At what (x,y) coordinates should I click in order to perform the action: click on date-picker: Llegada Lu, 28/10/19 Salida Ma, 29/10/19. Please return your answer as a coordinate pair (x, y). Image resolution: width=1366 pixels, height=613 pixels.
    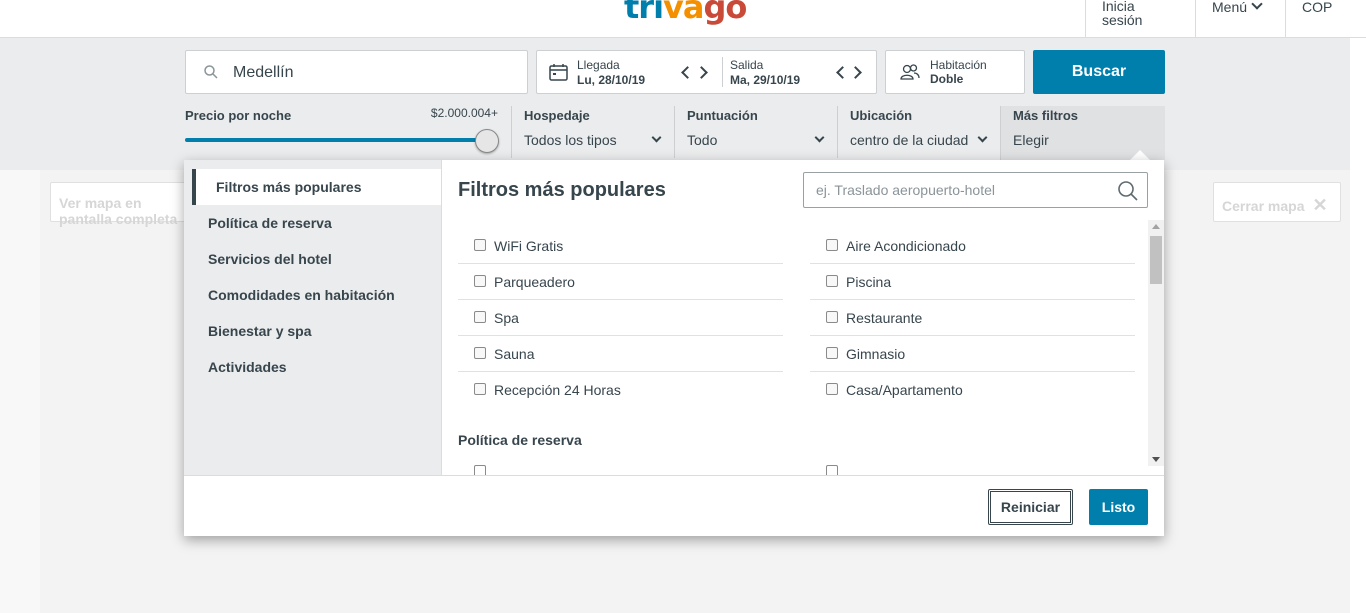
    Looking at the image, I should click on (706, 72).